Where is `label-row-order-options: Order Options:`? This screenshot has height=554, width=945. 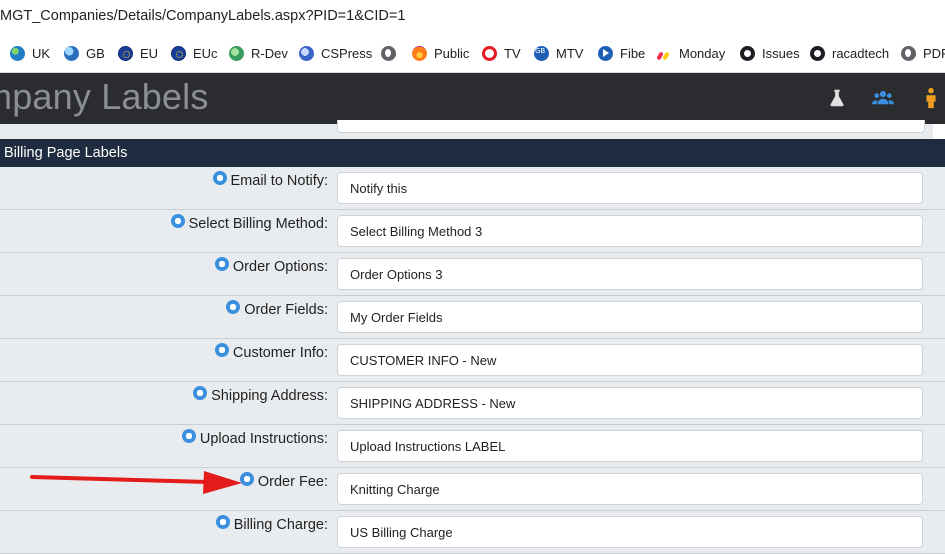 label-row-order-options: Order Options: is located at coordinates (472, 274).